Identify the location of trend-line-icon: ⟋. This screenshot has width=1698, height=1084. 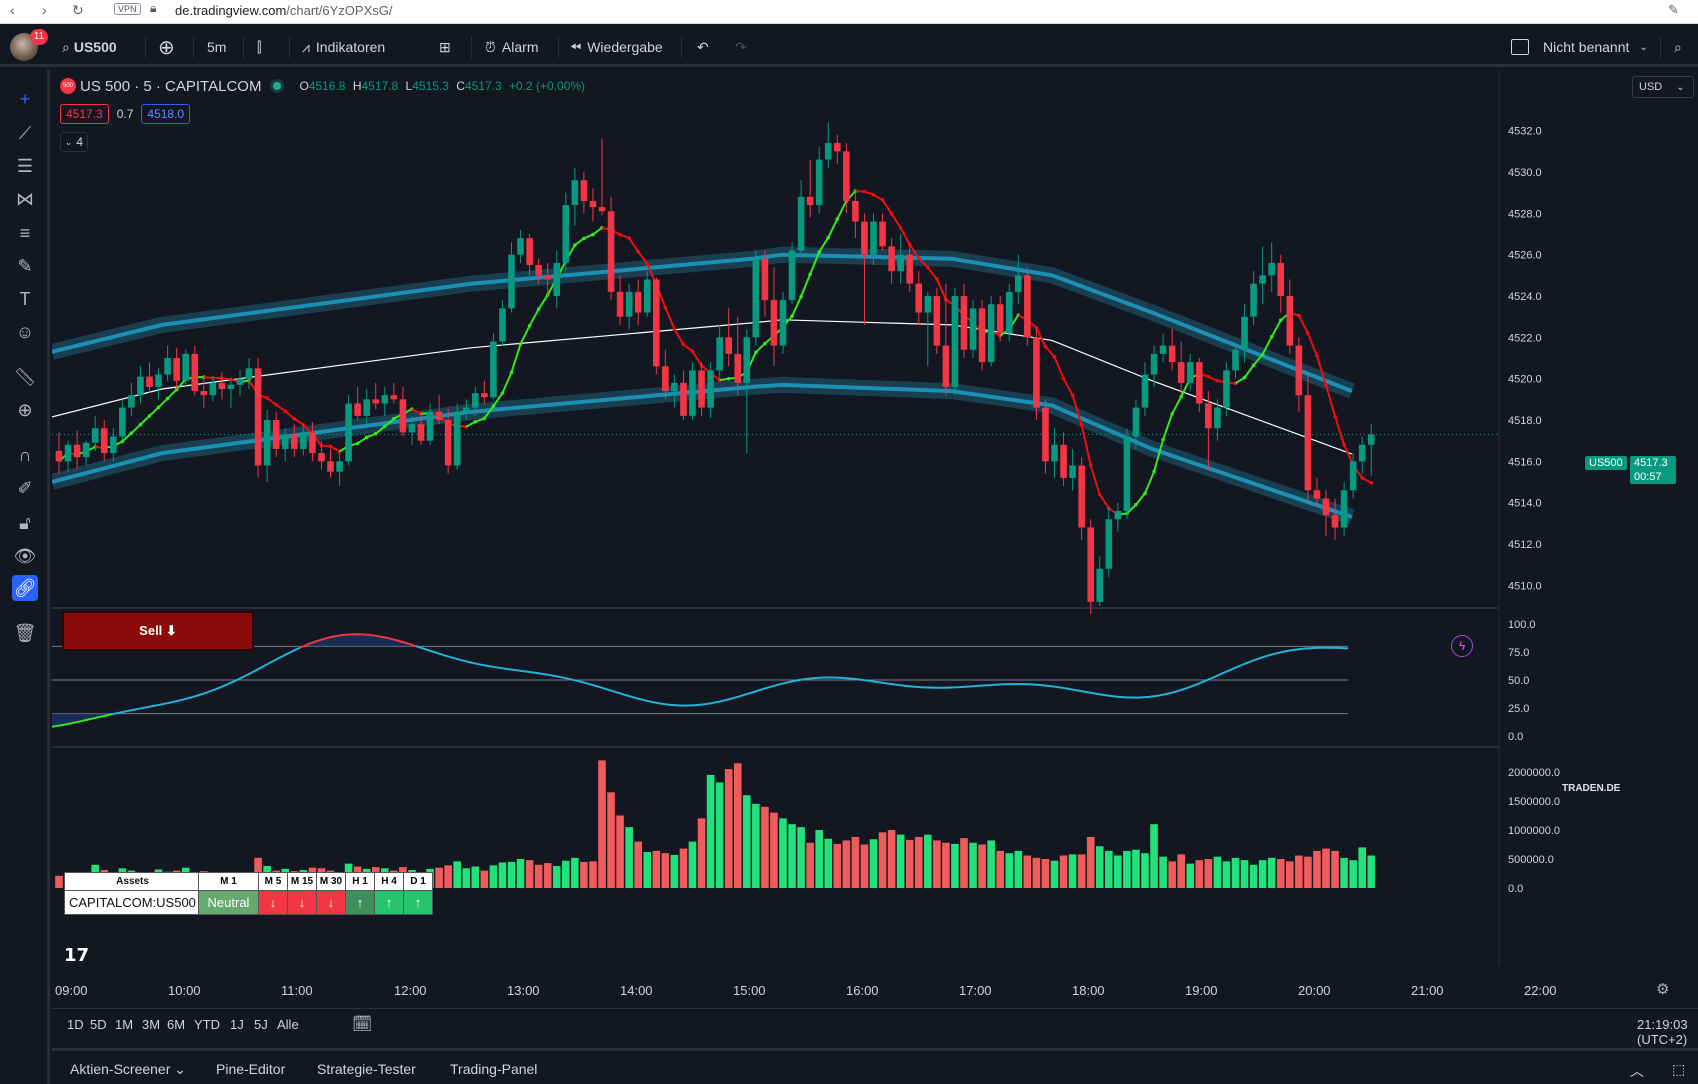
(25, 133).